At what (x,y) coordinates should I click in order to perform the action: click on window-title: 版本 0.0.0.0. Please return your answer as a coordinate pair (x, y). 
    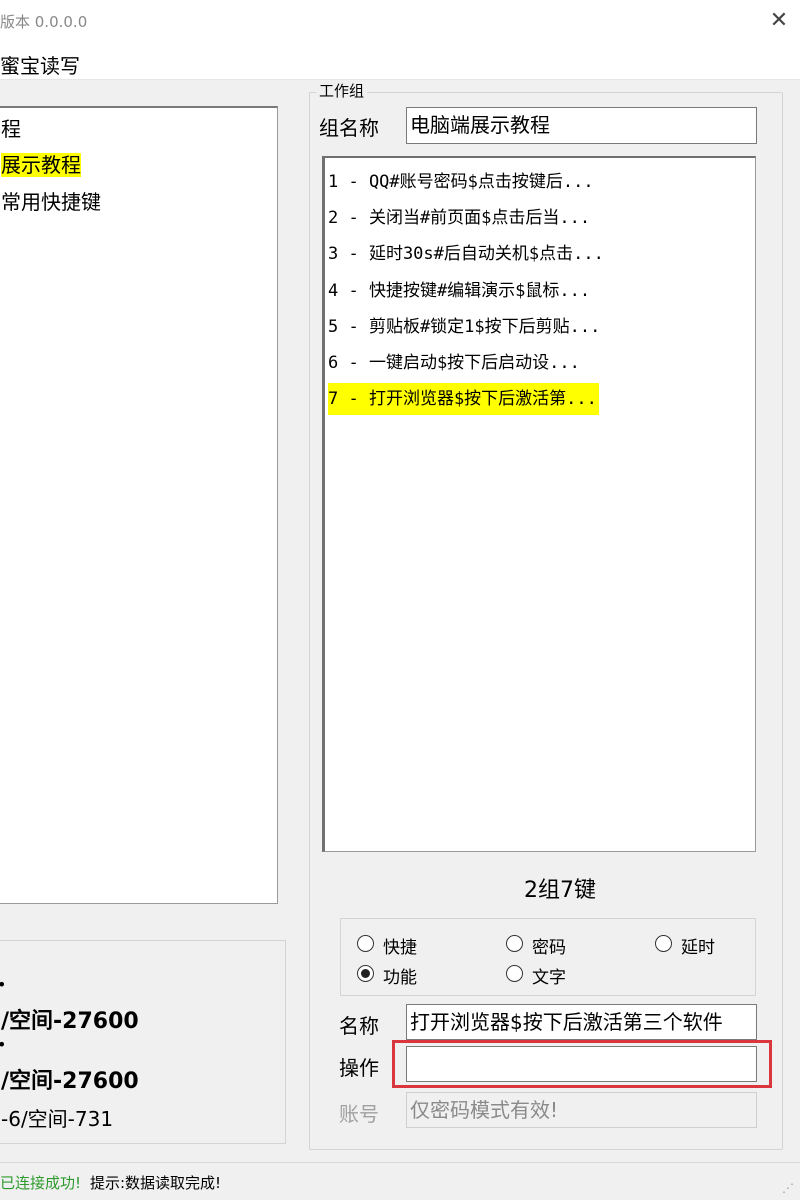
    Looking at the image, I should click on (44, 22).